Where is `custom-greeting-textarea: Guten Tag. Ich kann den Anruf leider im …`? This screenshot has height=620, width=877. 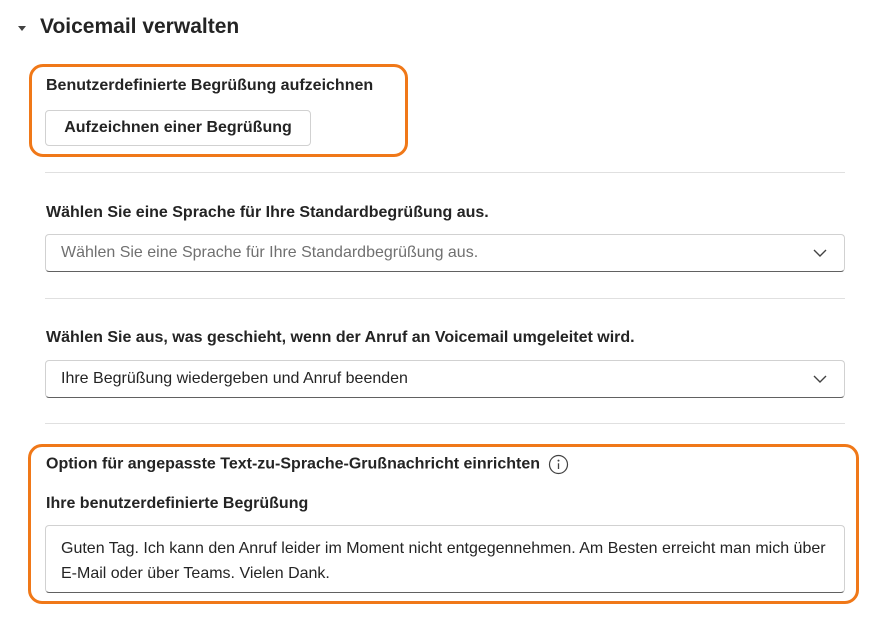
custom-greeting-textarea: Guten Tag. Ich kann den Anruf leider im … is located at coordinates (445, 559).